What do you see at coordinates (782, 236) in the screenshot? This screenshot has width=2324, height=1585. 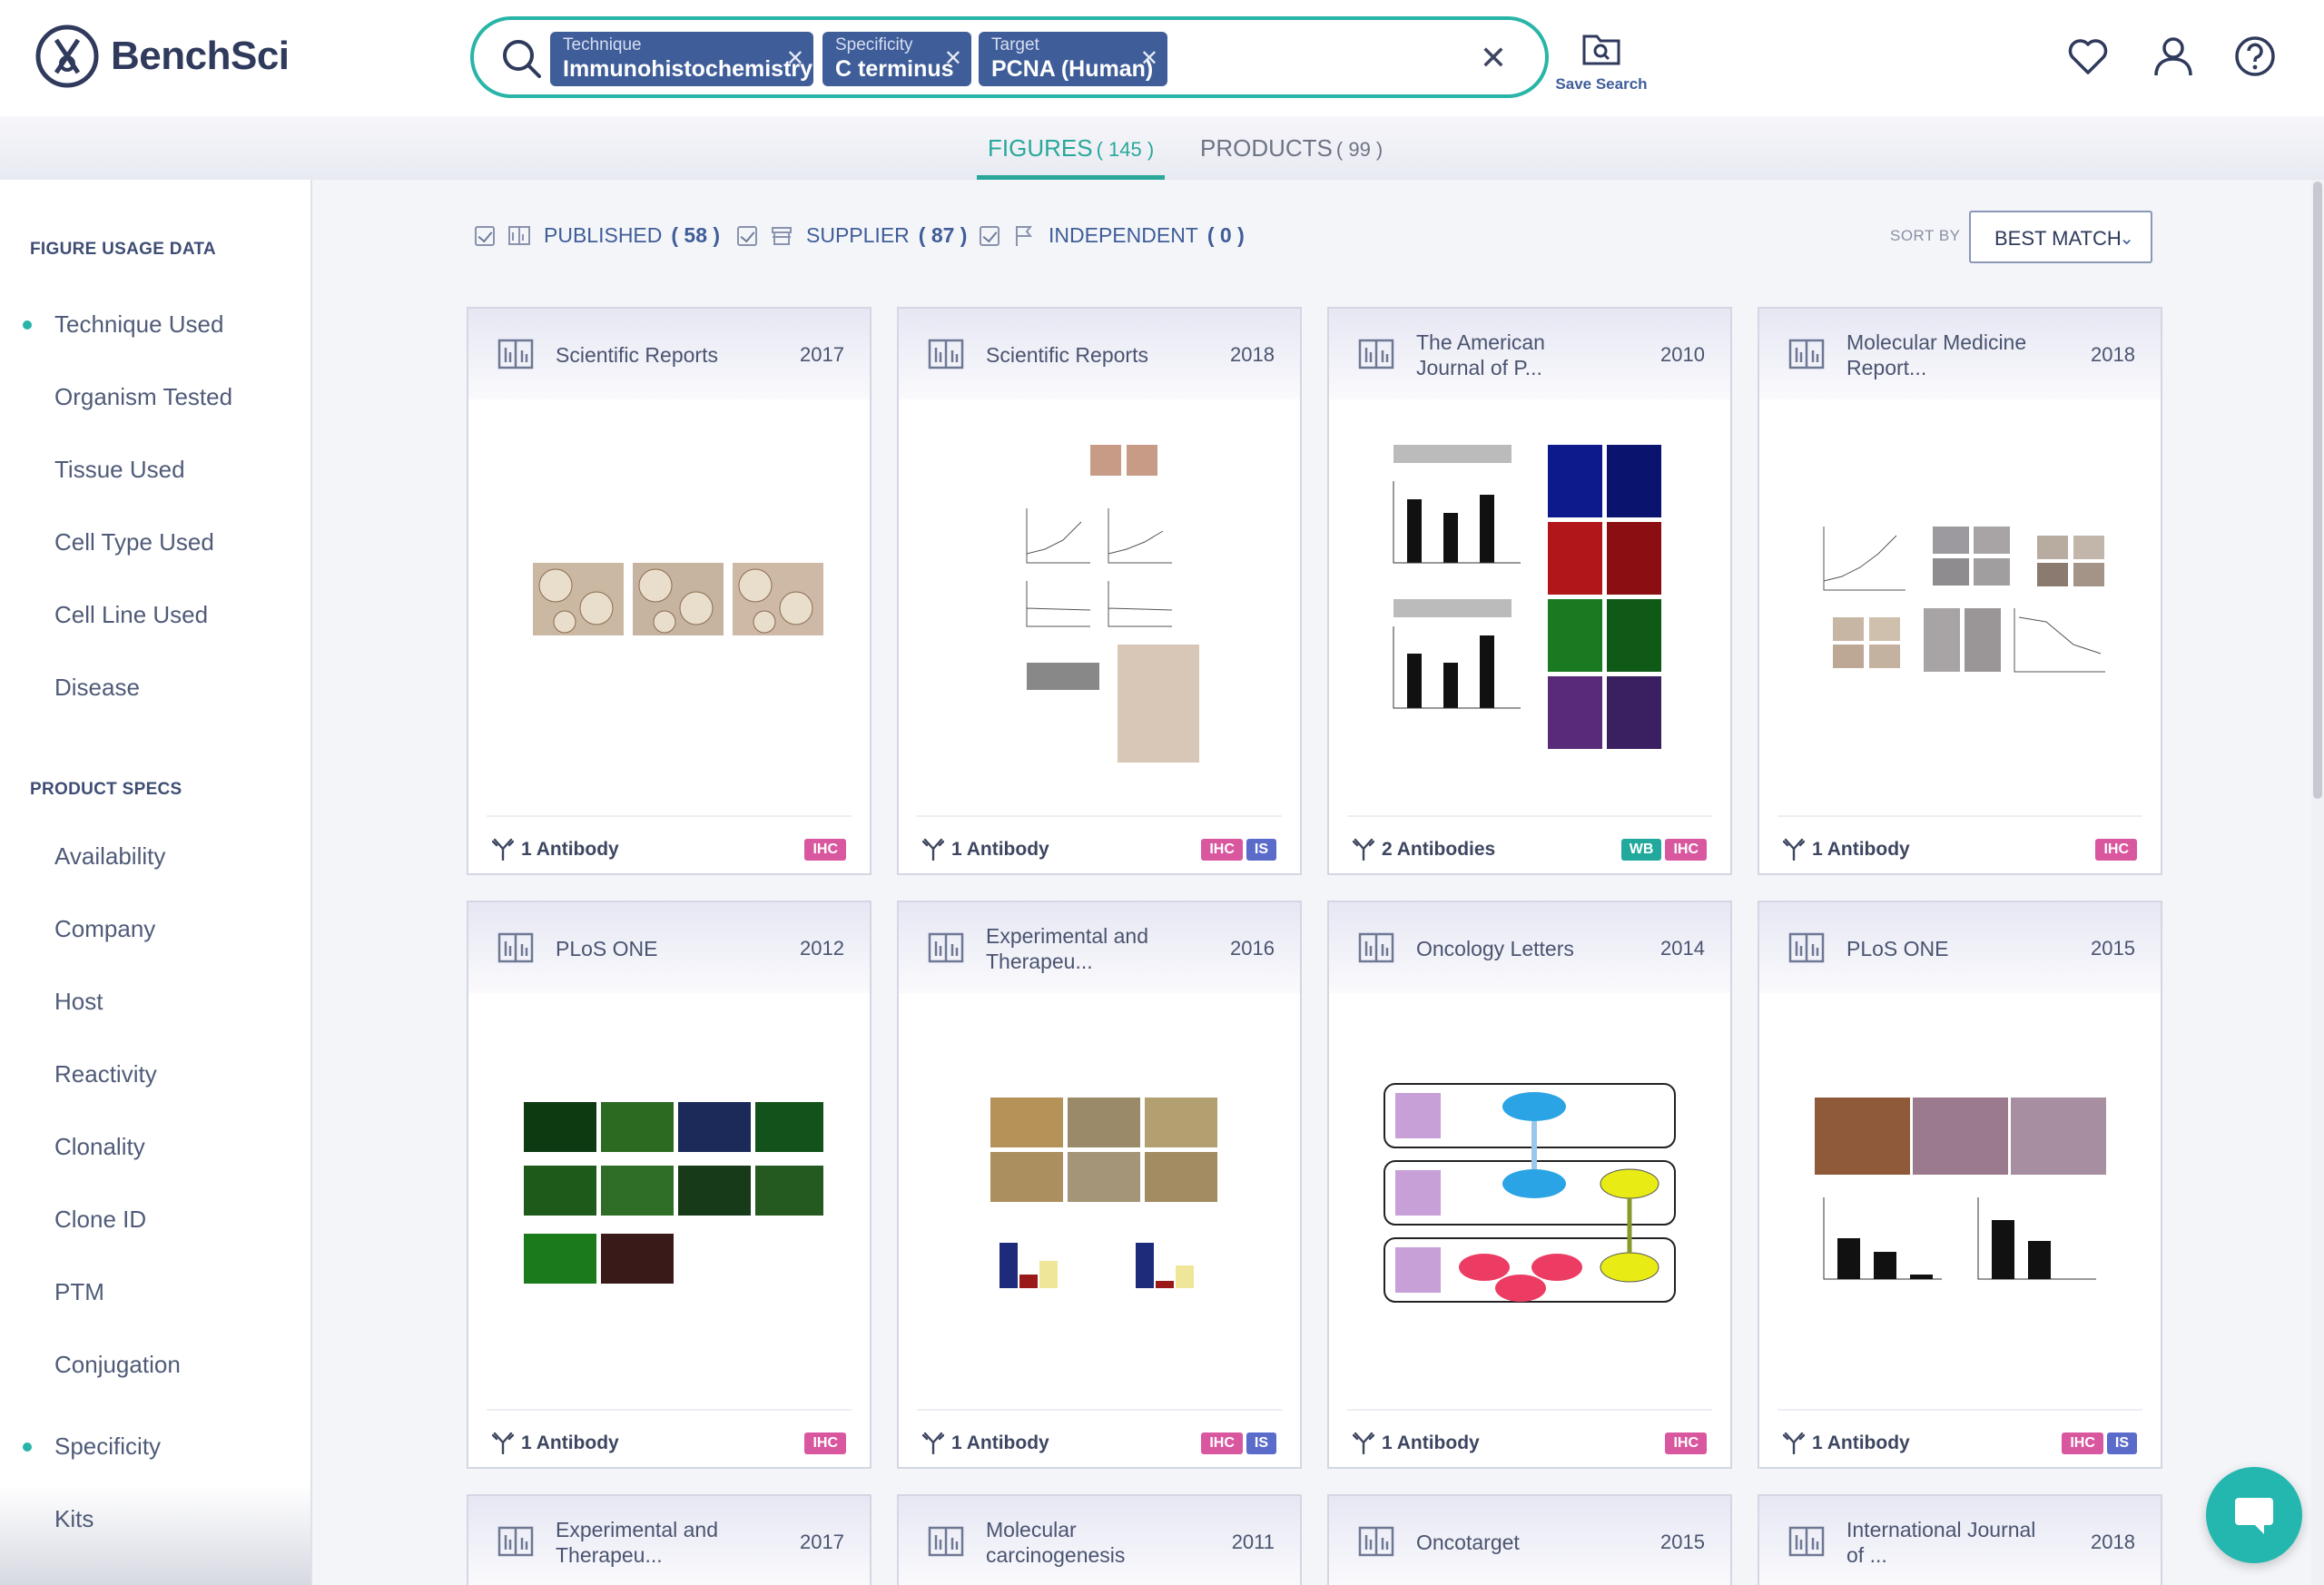 I see `store-icon` at bounding box center [782, 236].